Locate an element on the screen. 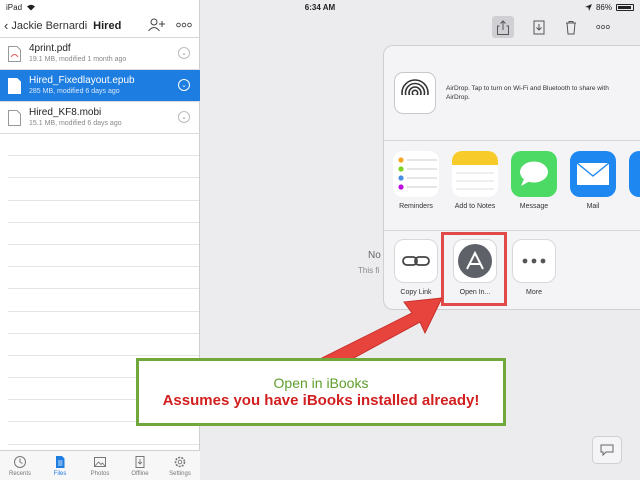  tab-label: Photos is located at coordinates (100, 473).